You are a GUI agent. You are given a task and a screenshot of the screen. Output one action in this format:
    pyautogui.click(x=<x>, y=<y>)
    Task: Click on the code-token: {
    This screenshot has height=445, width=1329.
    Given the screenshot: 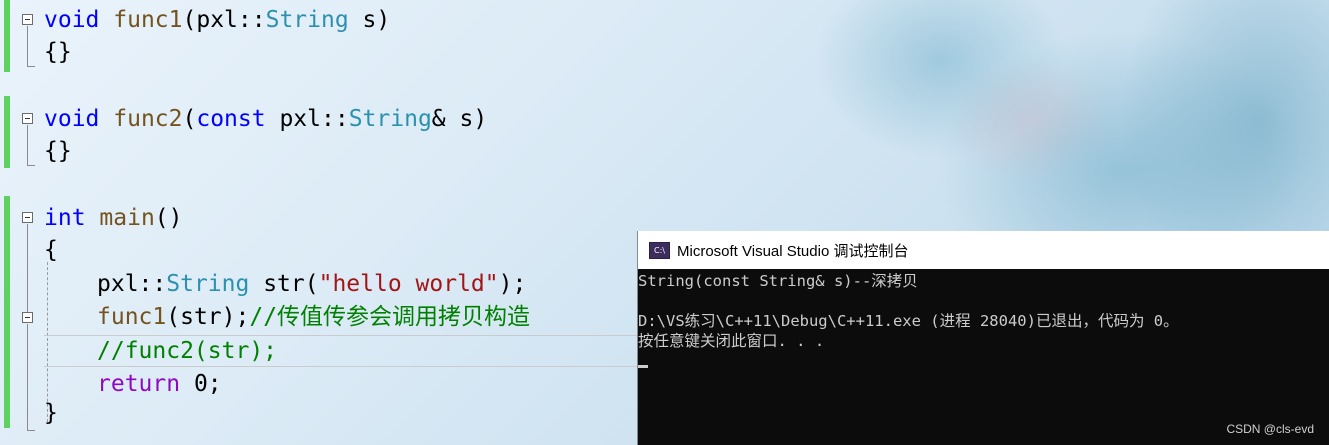 What is the action you would take?
    pyautogui.click(x=51, y=250)
    